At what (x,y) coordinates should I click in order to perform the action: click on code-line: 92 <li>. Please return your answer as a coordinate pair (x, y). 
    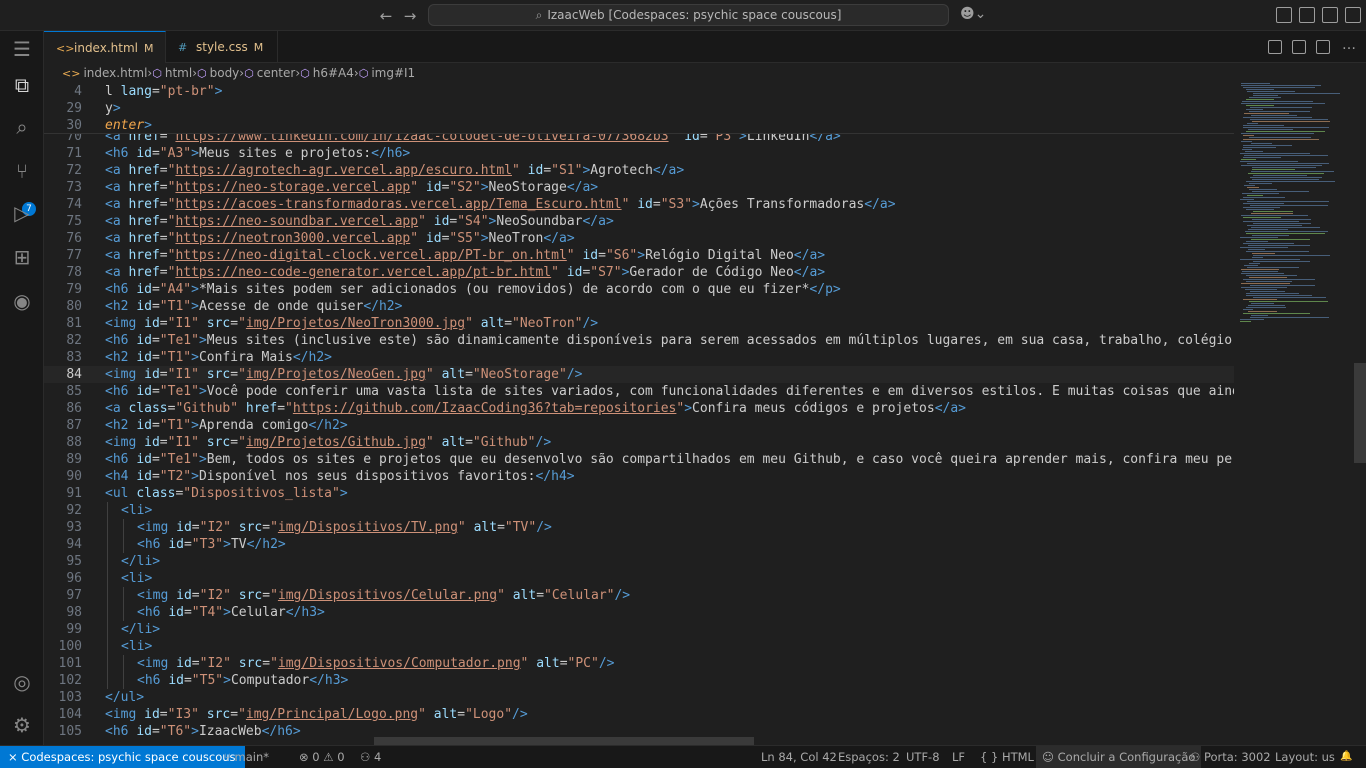
    Looking at the image, I should click on (639, 510).